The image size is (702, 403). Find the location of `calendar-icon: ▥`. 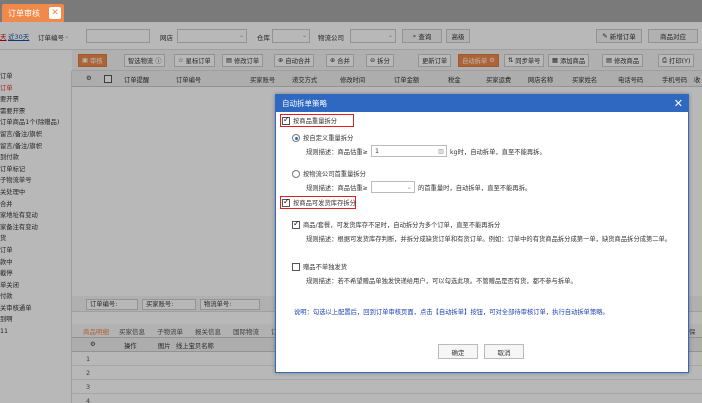

calendar-icon: ▥ is located at coordinates (441, 151).